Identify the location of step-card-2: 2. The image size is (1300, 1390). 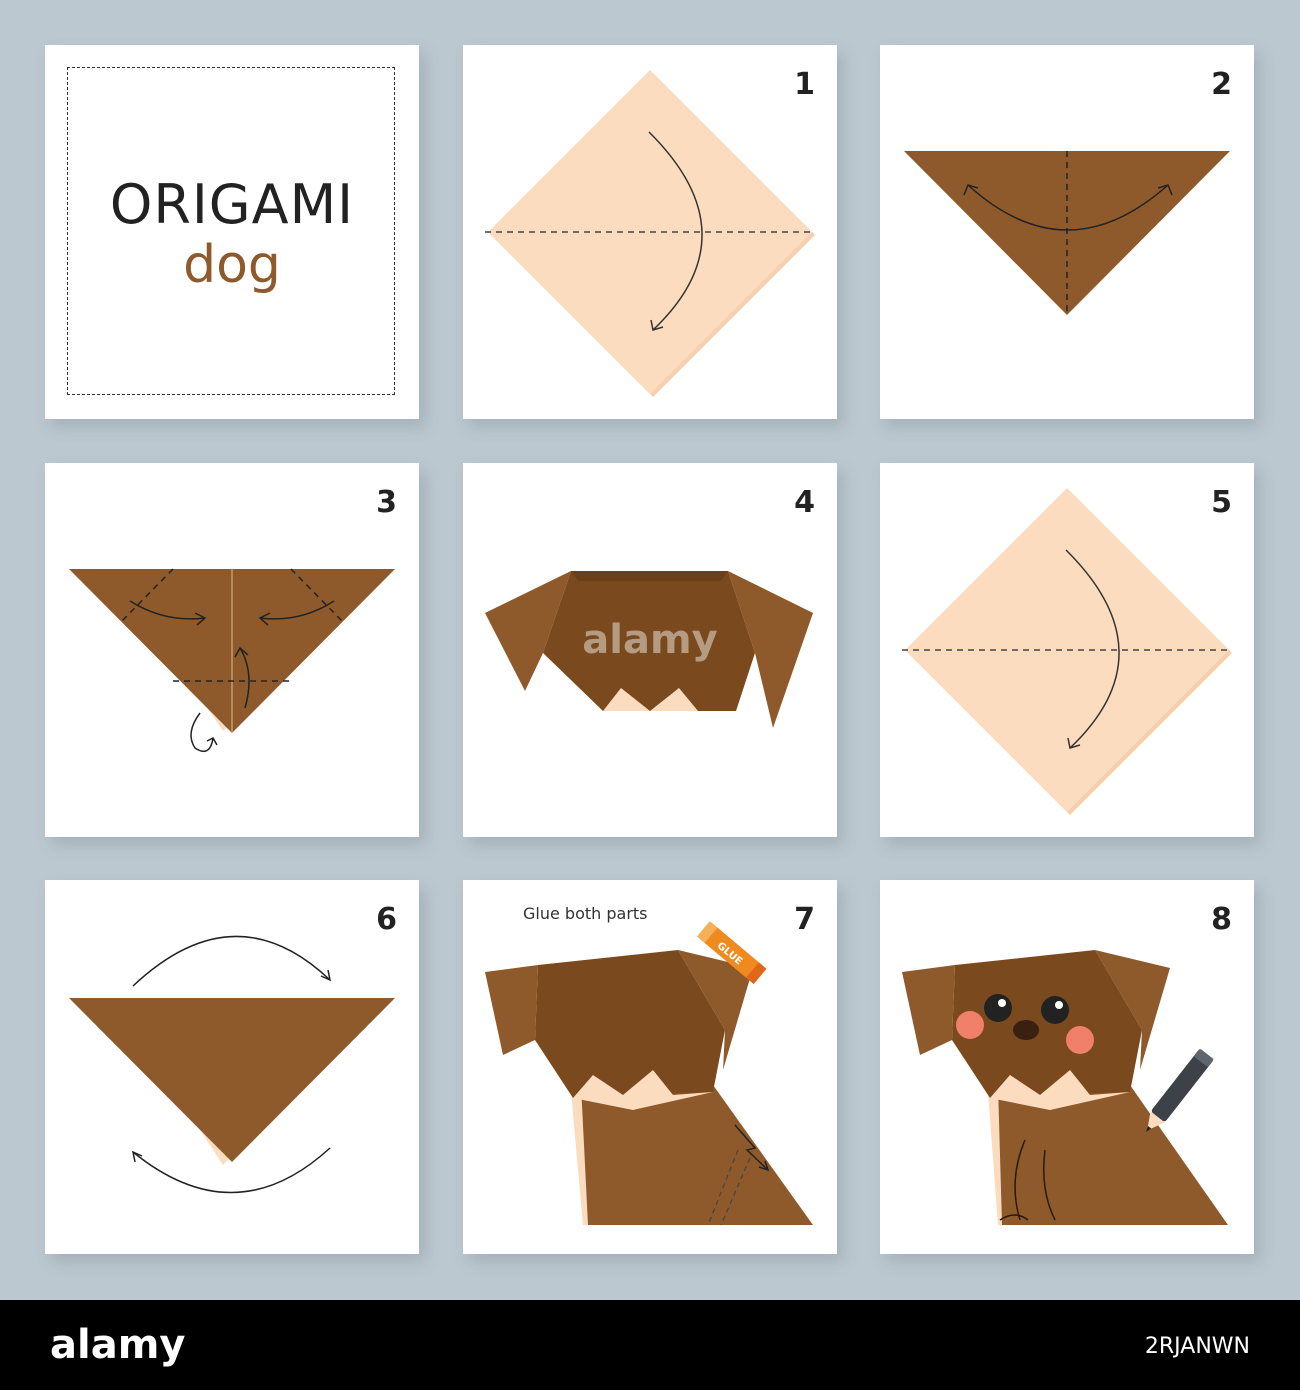
(1067, 232).